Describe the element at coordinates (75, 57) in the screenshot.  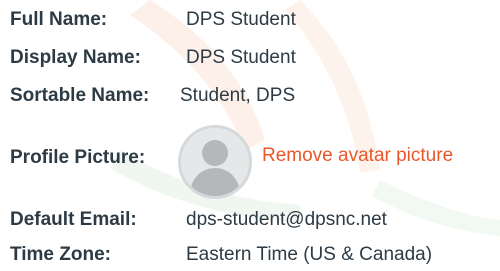
I see `display-name-label: Display Name:` at that location.